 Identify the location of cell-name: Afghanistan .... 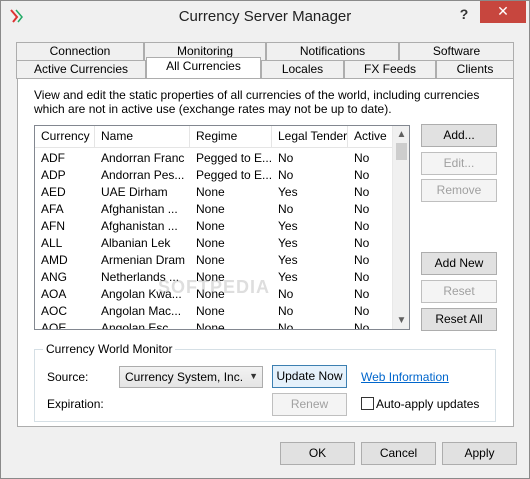
(139, 209).